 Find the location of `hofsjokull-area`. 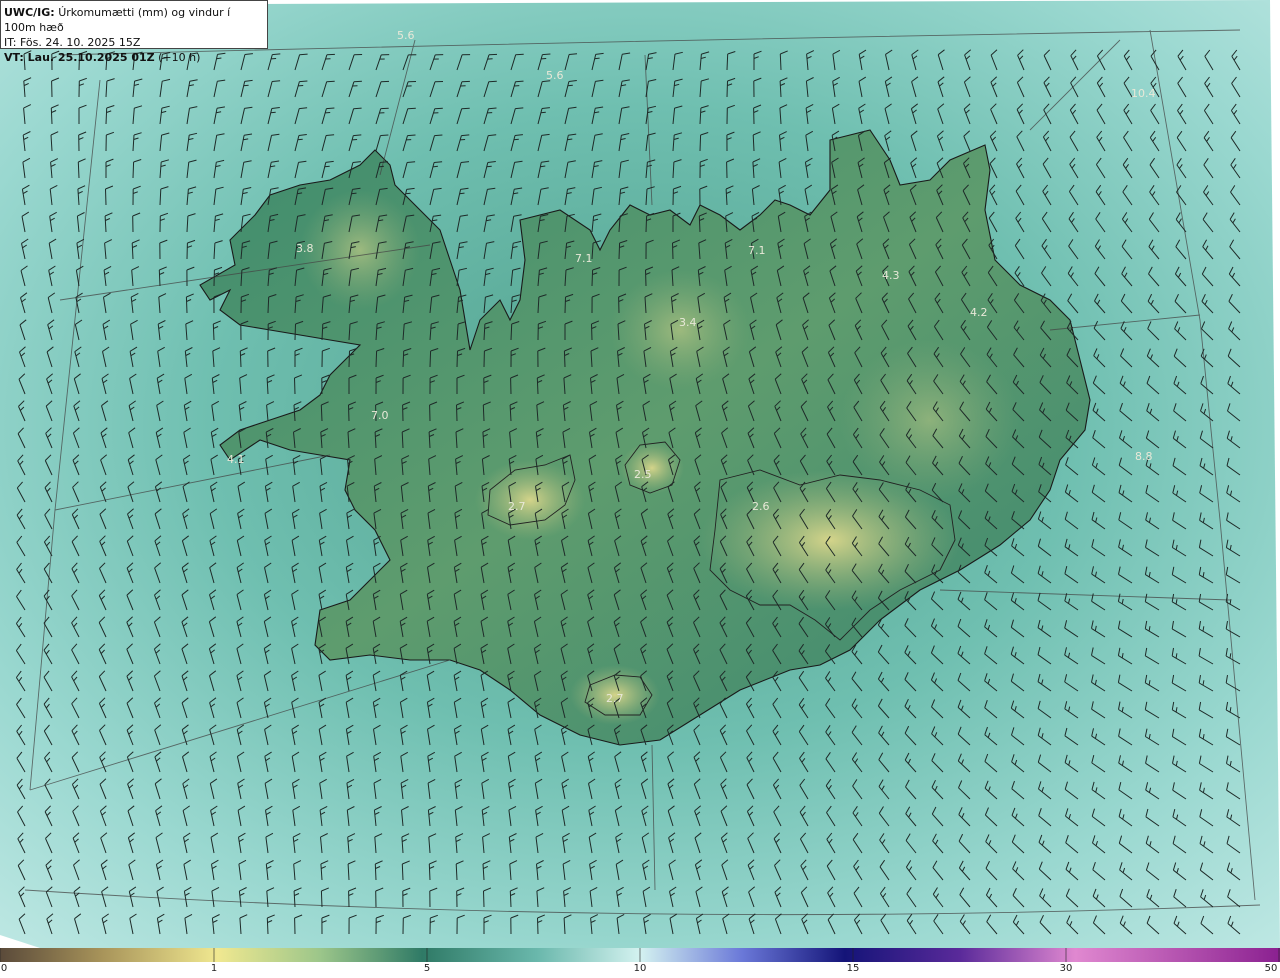

hofsjokull-area is located at coordinates (652, 468).